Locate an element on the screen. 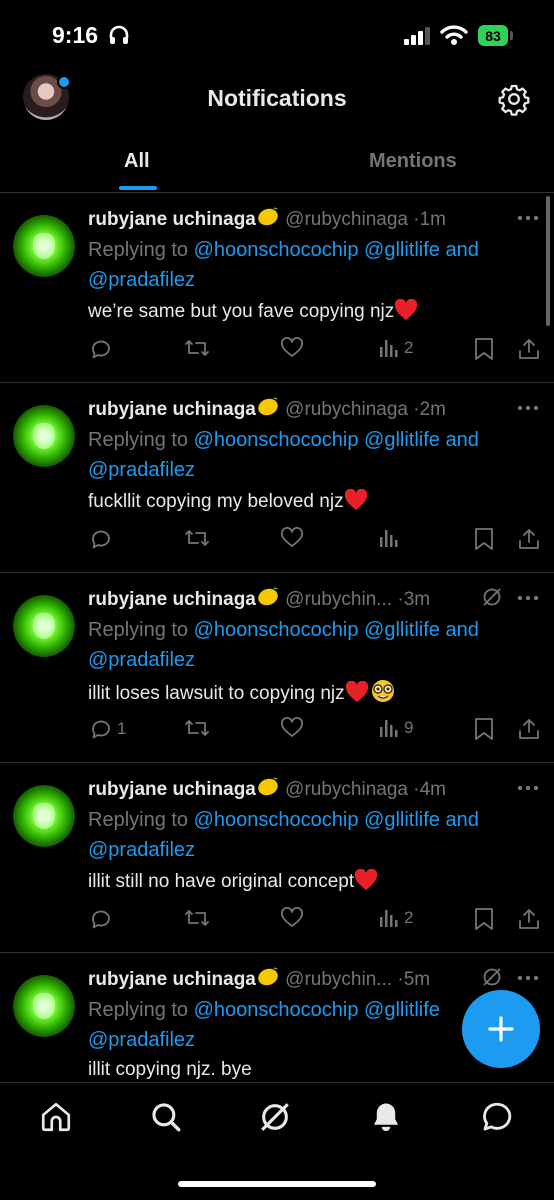 The height and width of the screenshot is (1200, 554). nerd-face-emoji-icon is located at coordinates (382, 691).